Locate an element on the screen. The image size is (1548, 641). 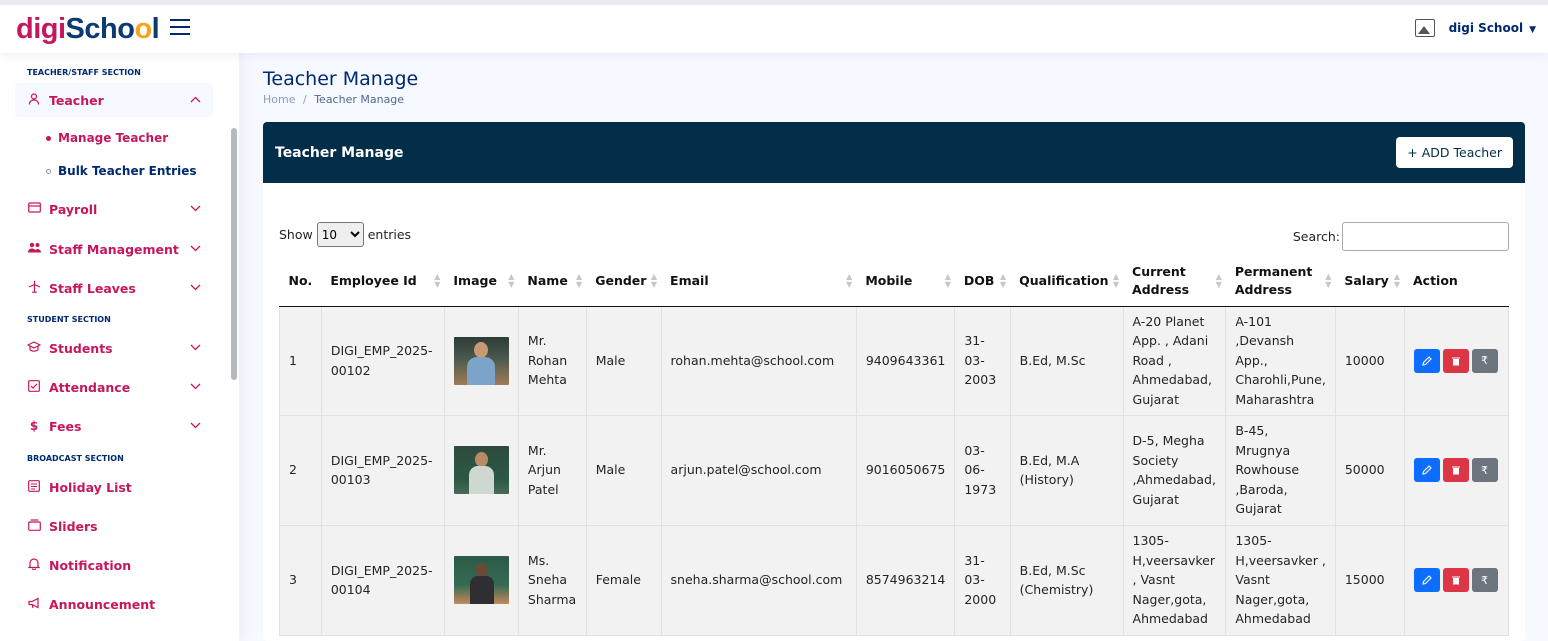
col-permanent-address-label: Permanent Address is located at coordinates (1273, 280).